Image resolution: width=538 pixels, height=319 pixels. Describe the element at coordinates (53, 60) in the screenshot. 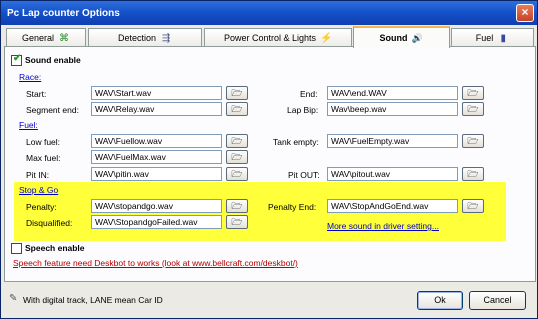

I see `sound-enable-label: Sound enable` at that location.